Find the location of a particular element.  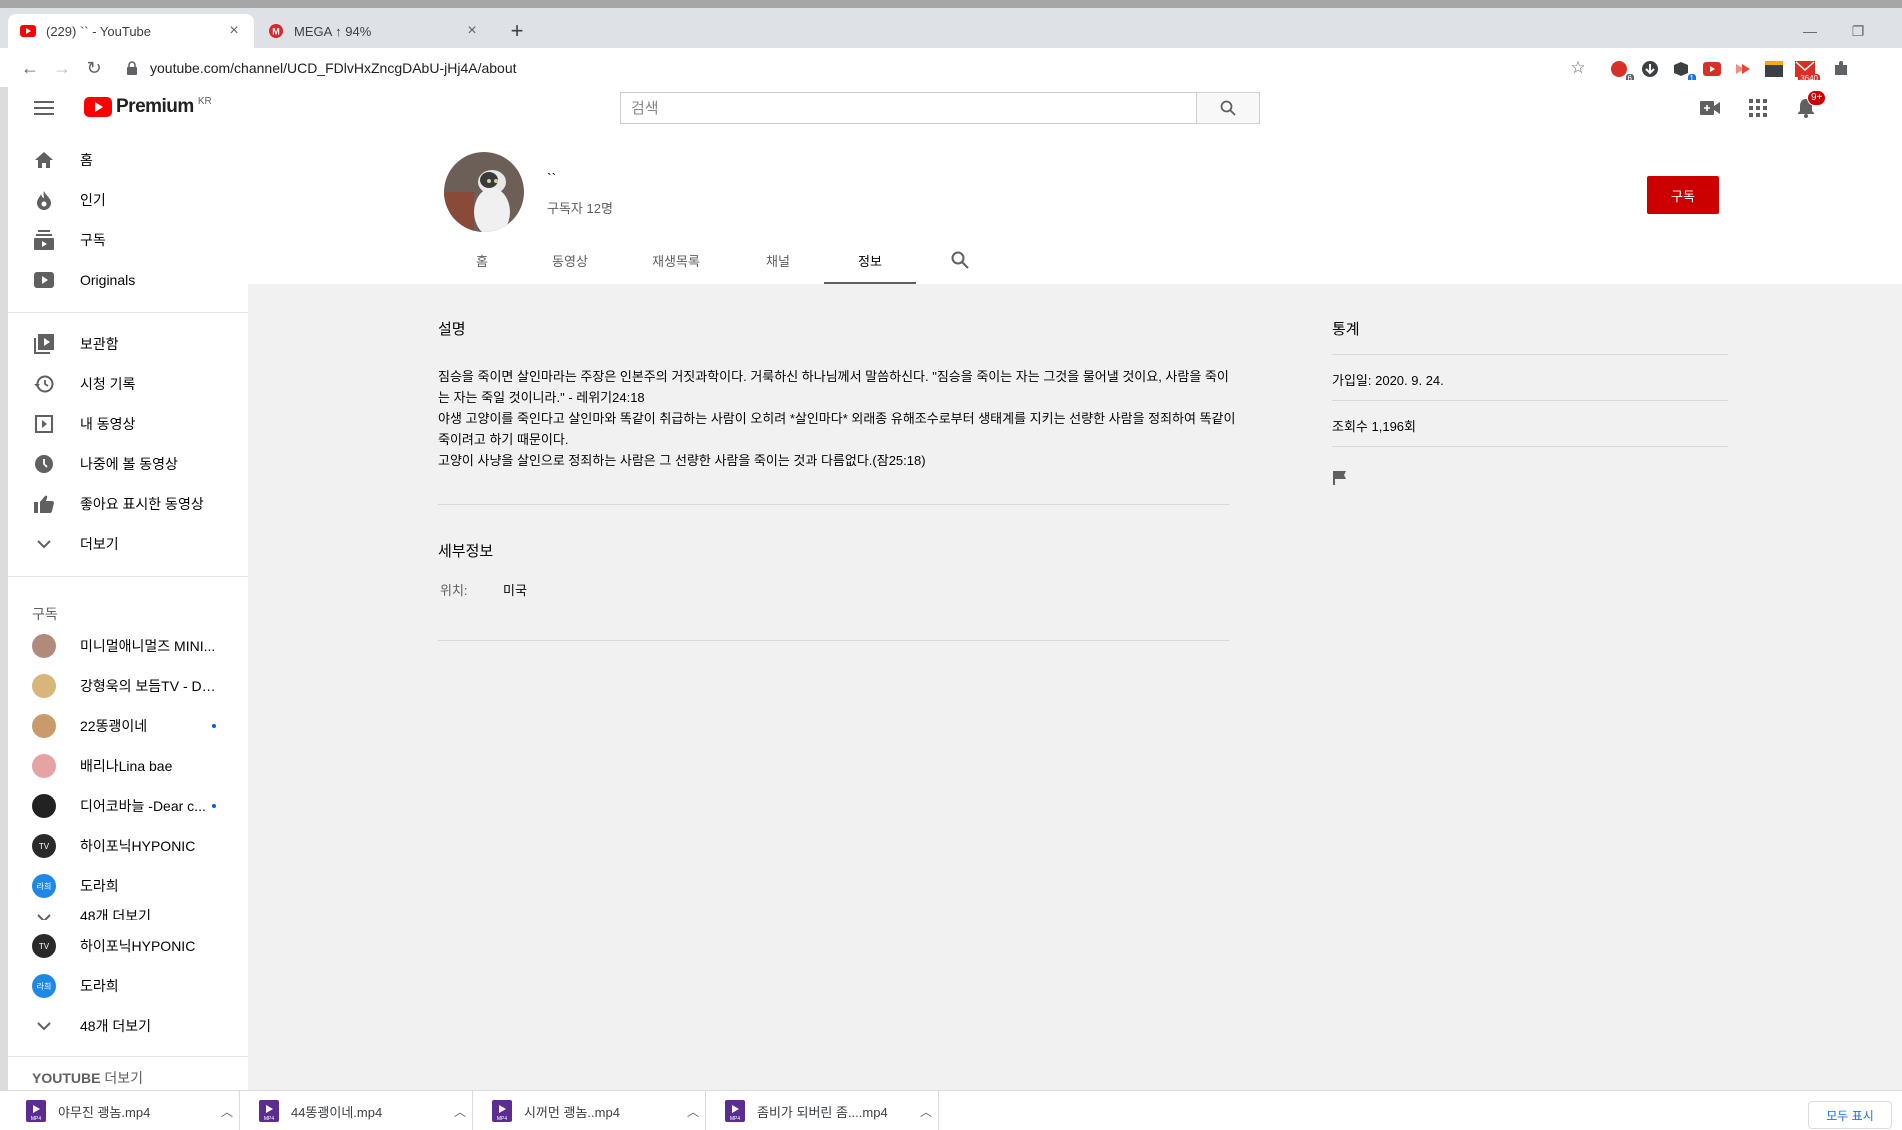

location-value: 미국 is located at coordinates (515, 590).